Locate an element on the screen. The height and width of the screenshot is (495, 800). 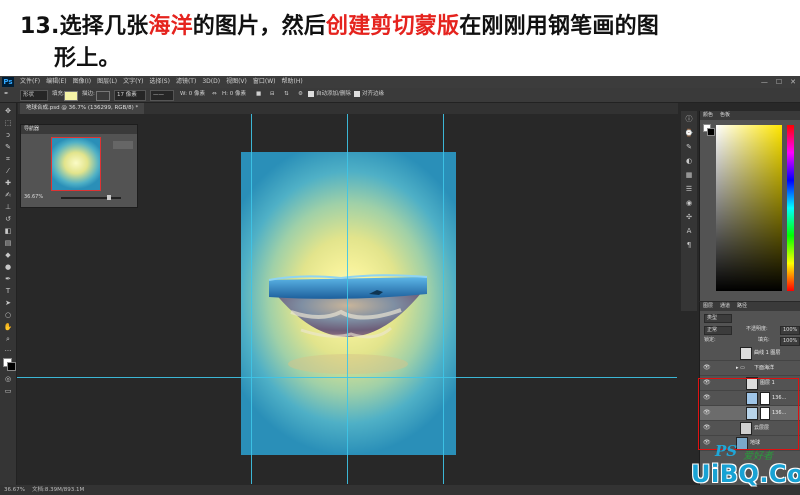
height-field: H: 0 像素 is located at coordinates (234, 94).